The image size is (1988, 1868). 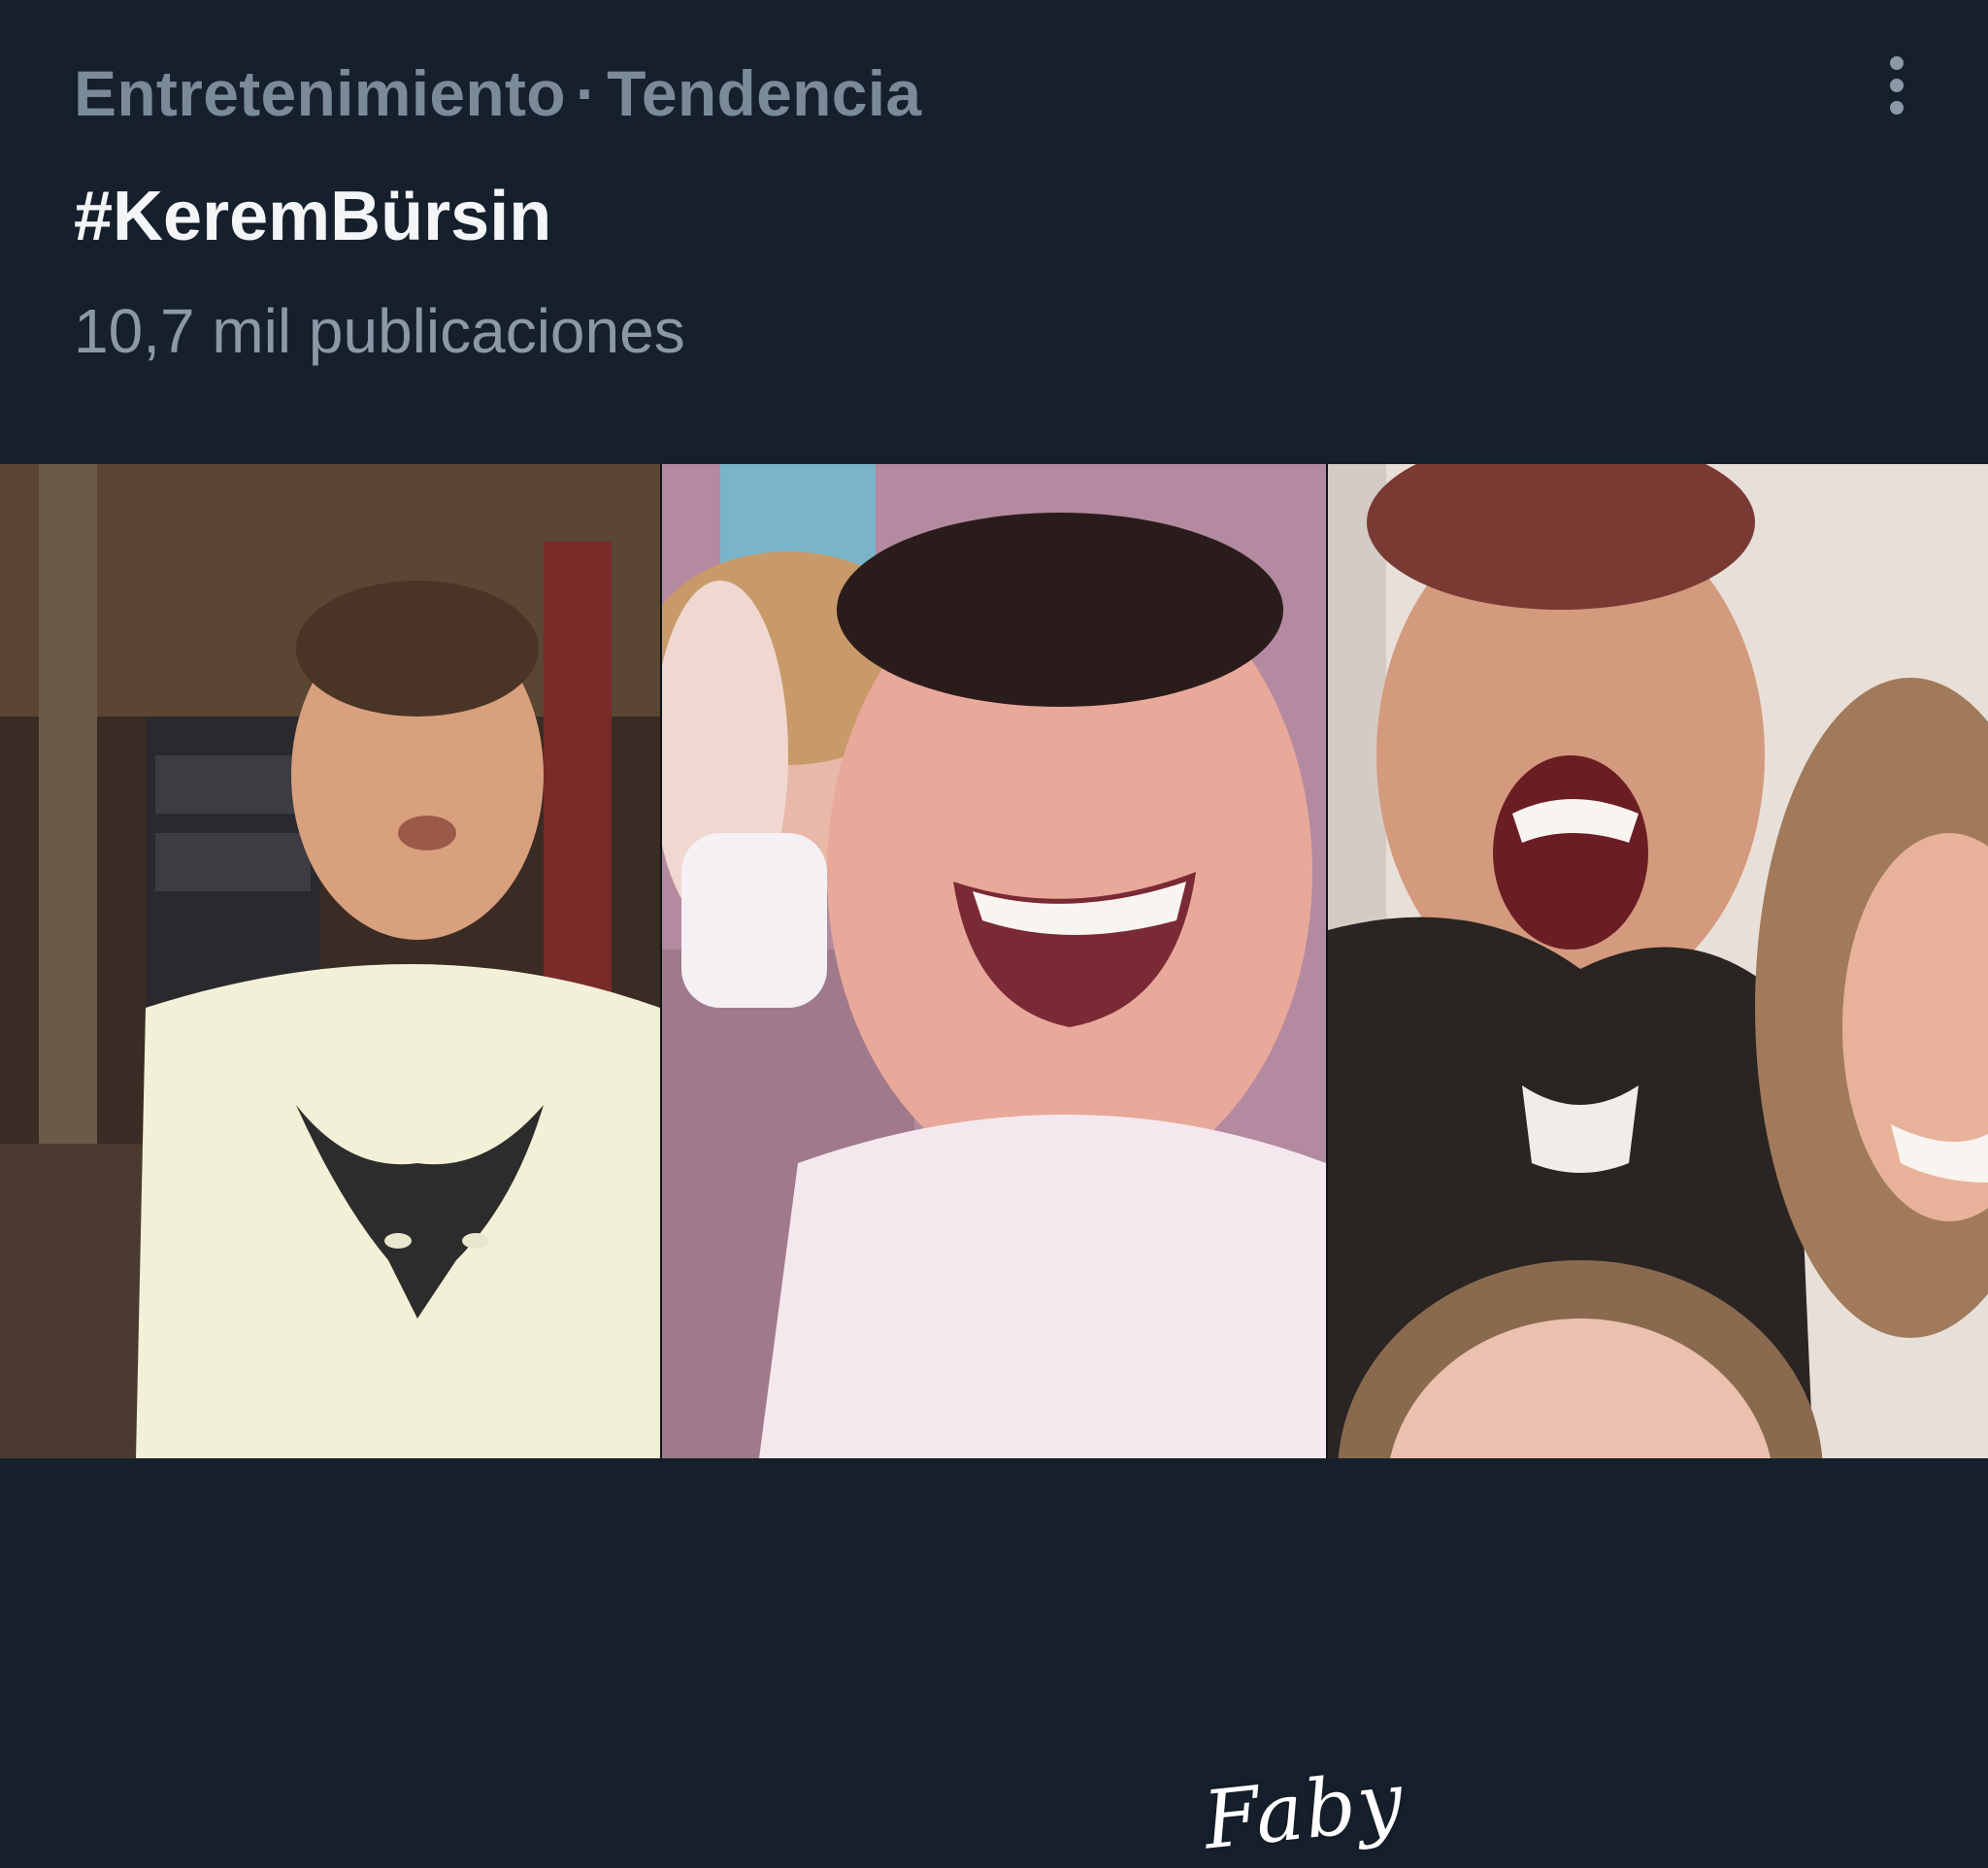 I want to click on trend-category: Entretenimiento, so click(x=320, y=93).